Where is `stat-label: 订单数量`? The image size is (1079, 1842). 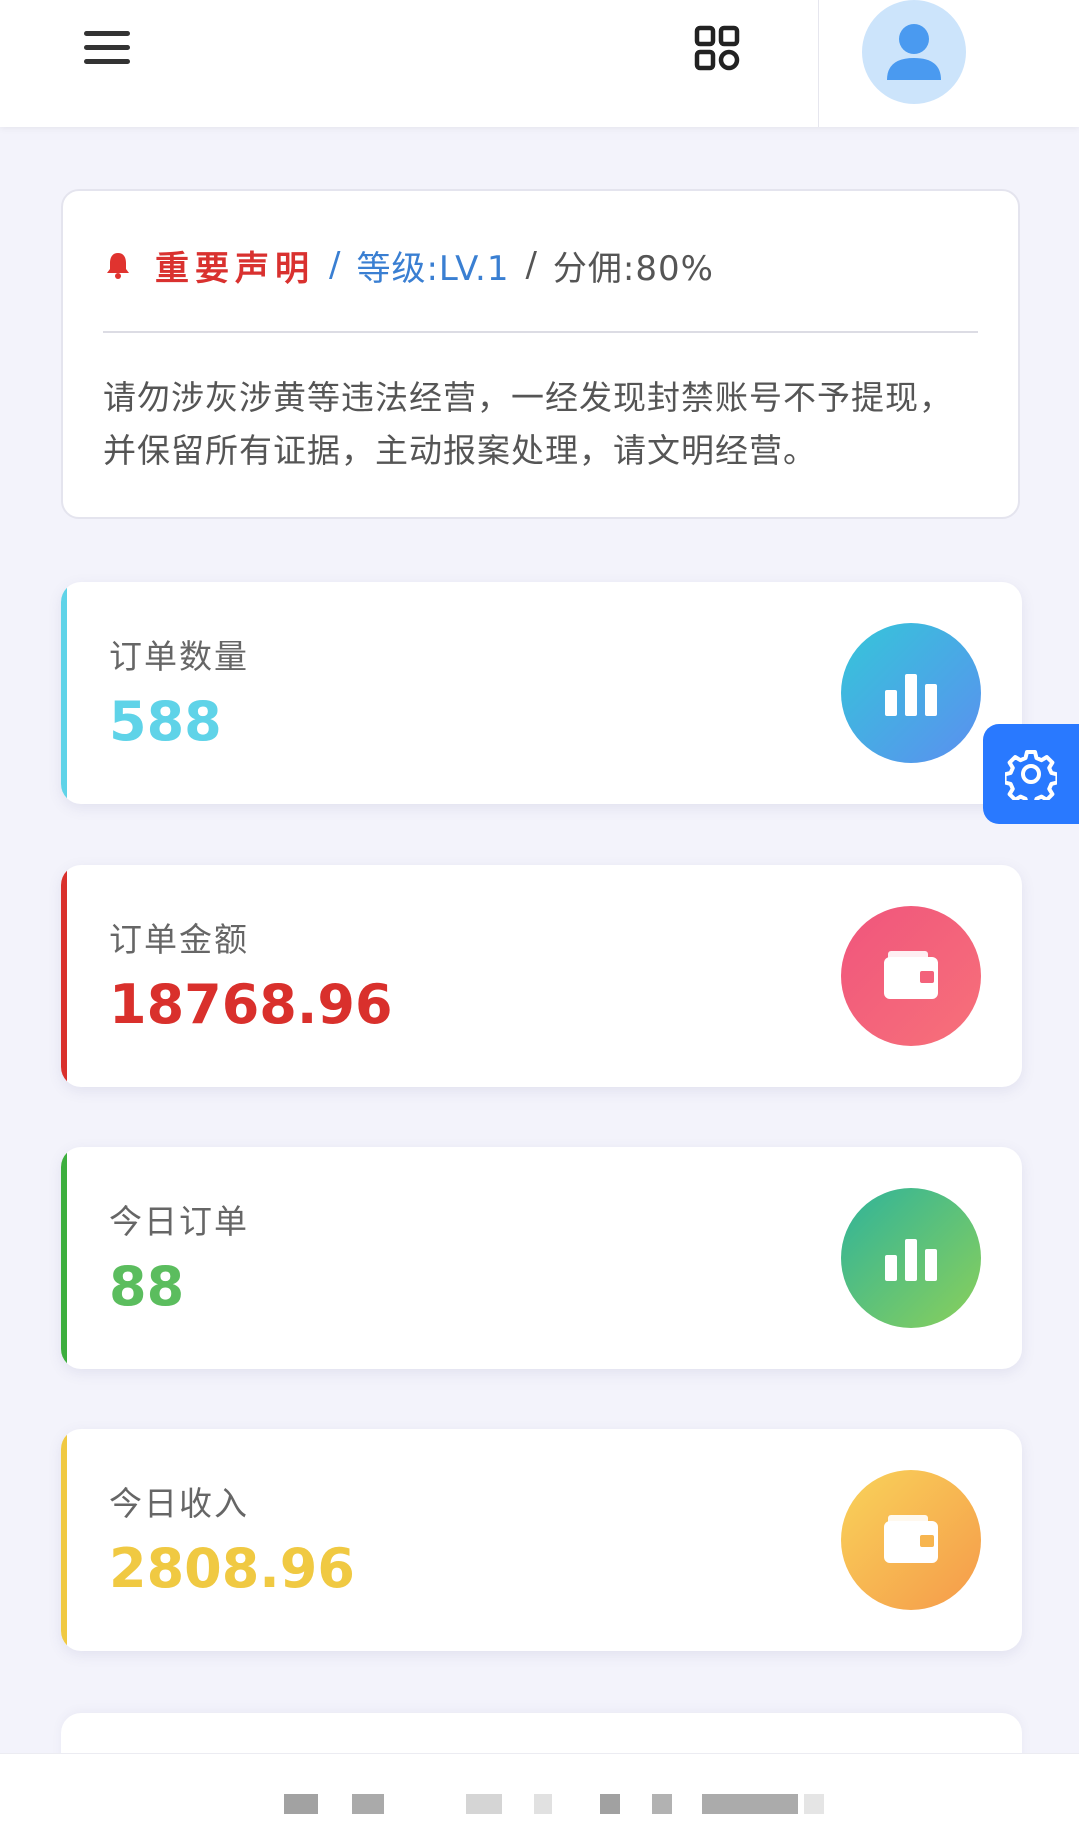
stat-label: 订单数量 is located at coordinates (179, 656).